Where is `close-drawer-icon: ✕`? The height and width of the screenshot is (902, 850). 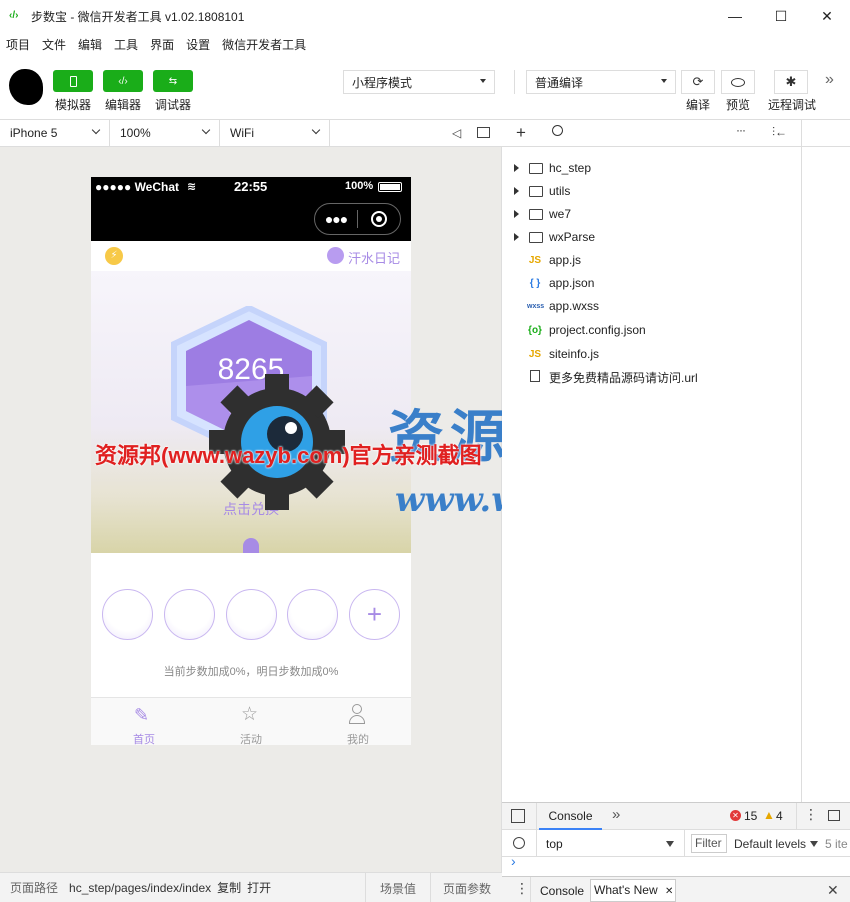 close-drawer-icon: ✕ is located at coordinates (833, 890).